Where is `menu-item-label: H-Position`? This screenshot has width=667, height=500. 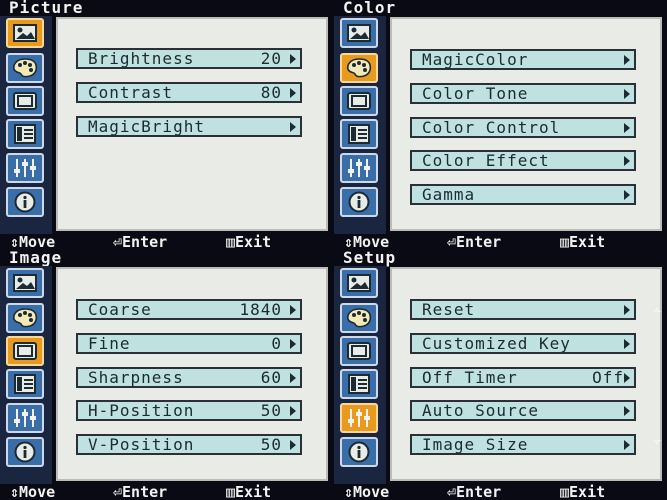 menu-item-label: H-Position is located at coordinates (141, 410).